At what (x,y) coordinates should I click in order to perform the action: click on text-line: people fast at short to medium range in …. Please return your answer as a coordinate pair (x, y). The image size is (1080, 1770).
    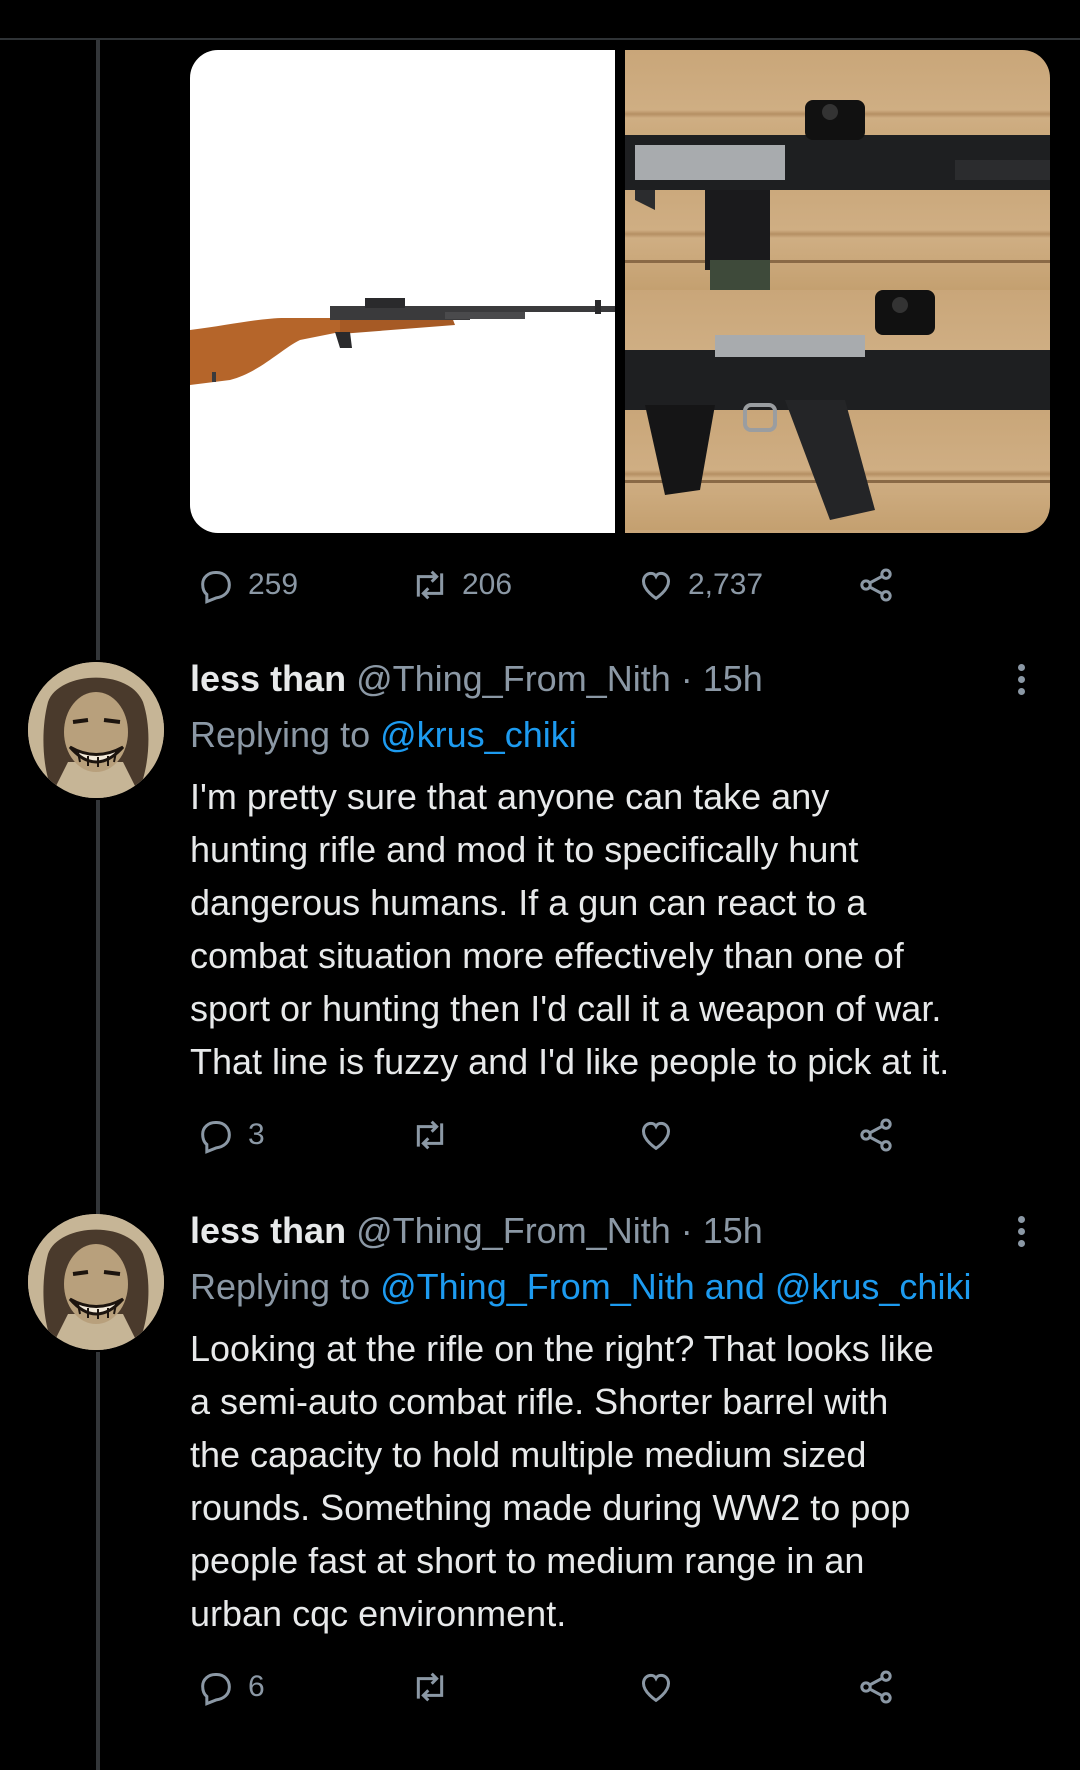
    Looking at the image, I should click on (527, 1560).